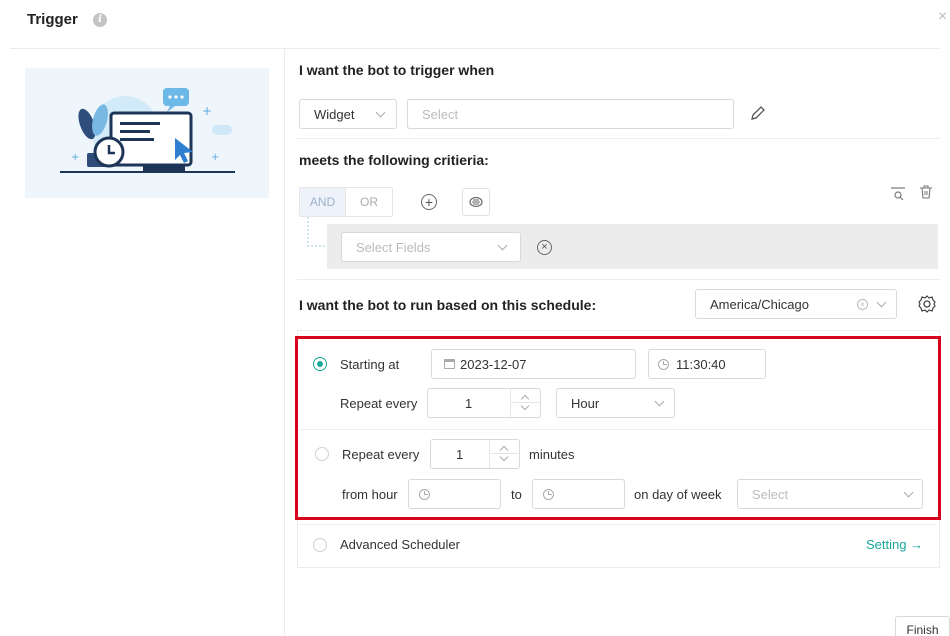 The width and height of the screenshot is (950, 636). What do you see at coordinates (894, 544) in the screenshot?
I see `setting-link: Setting →` at bounding box center [894, 544].